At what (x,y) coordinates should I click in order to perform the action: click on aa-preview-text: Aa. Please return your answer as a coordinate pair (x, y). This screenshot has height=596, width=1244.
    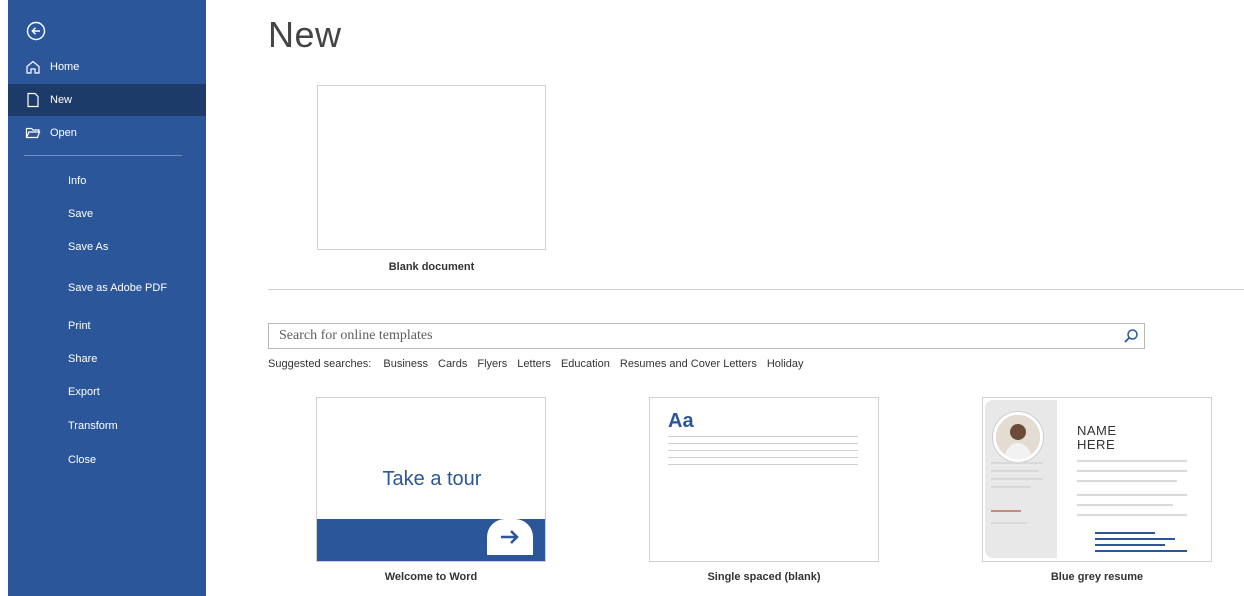
    Looking at the image, I should click on (681, 421).